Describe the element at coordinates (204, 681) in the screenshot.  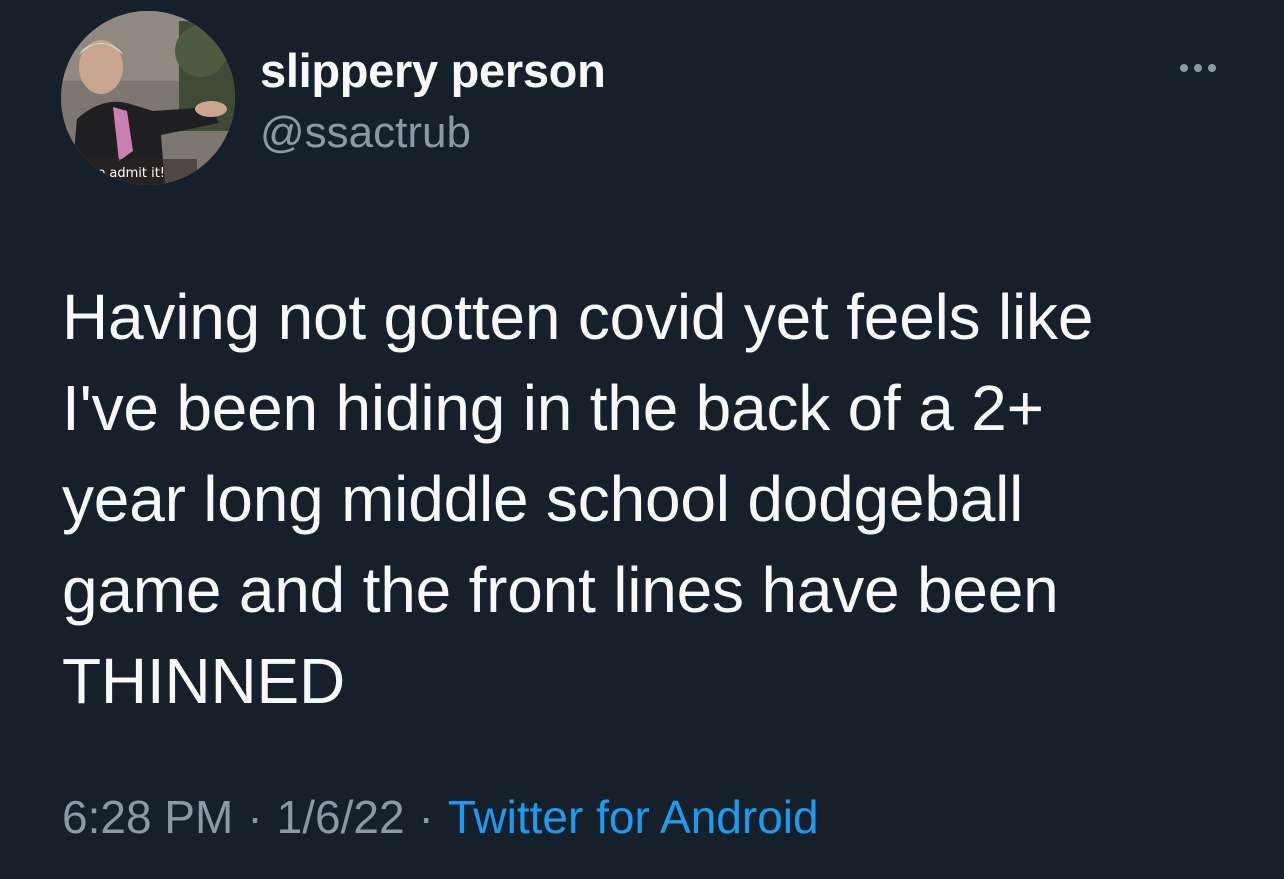
I see `tweet-line: THINNED` at that location.